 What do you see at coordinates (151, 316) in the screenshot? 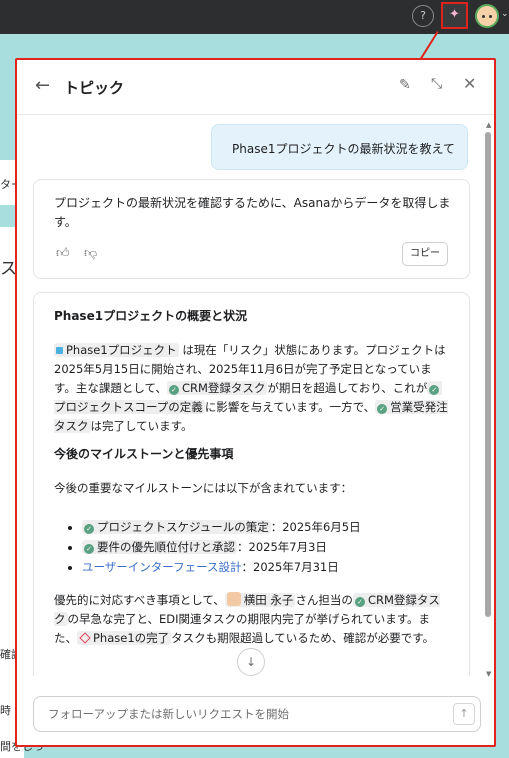
I see `answer-heading: Phase1プロジェクトの概要と状況` at bounding box center [151, 316].